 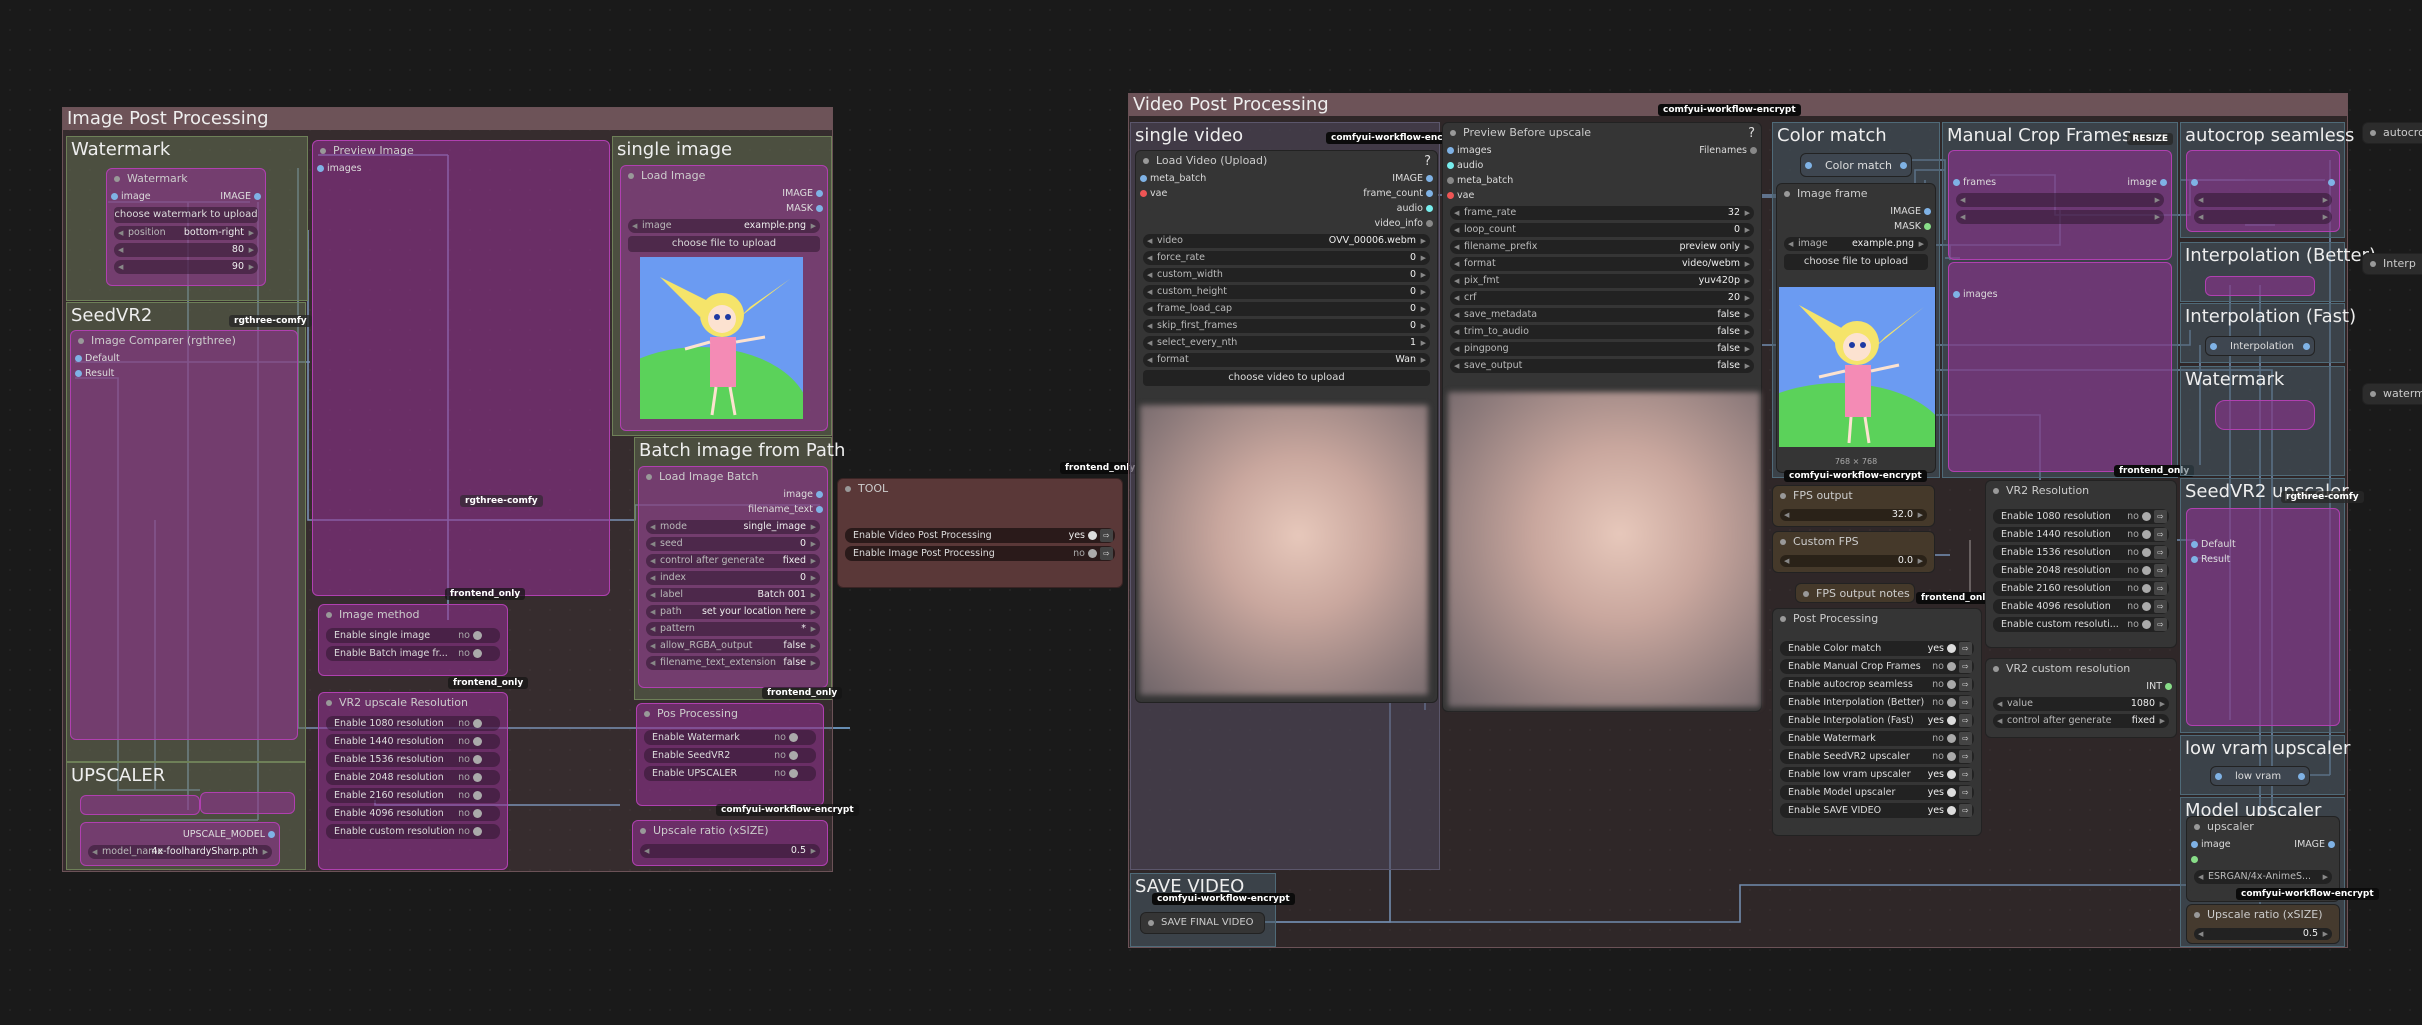 I want to click on widget-select-every-nth: select_every_nth 1, so click(x=1286, y=343).